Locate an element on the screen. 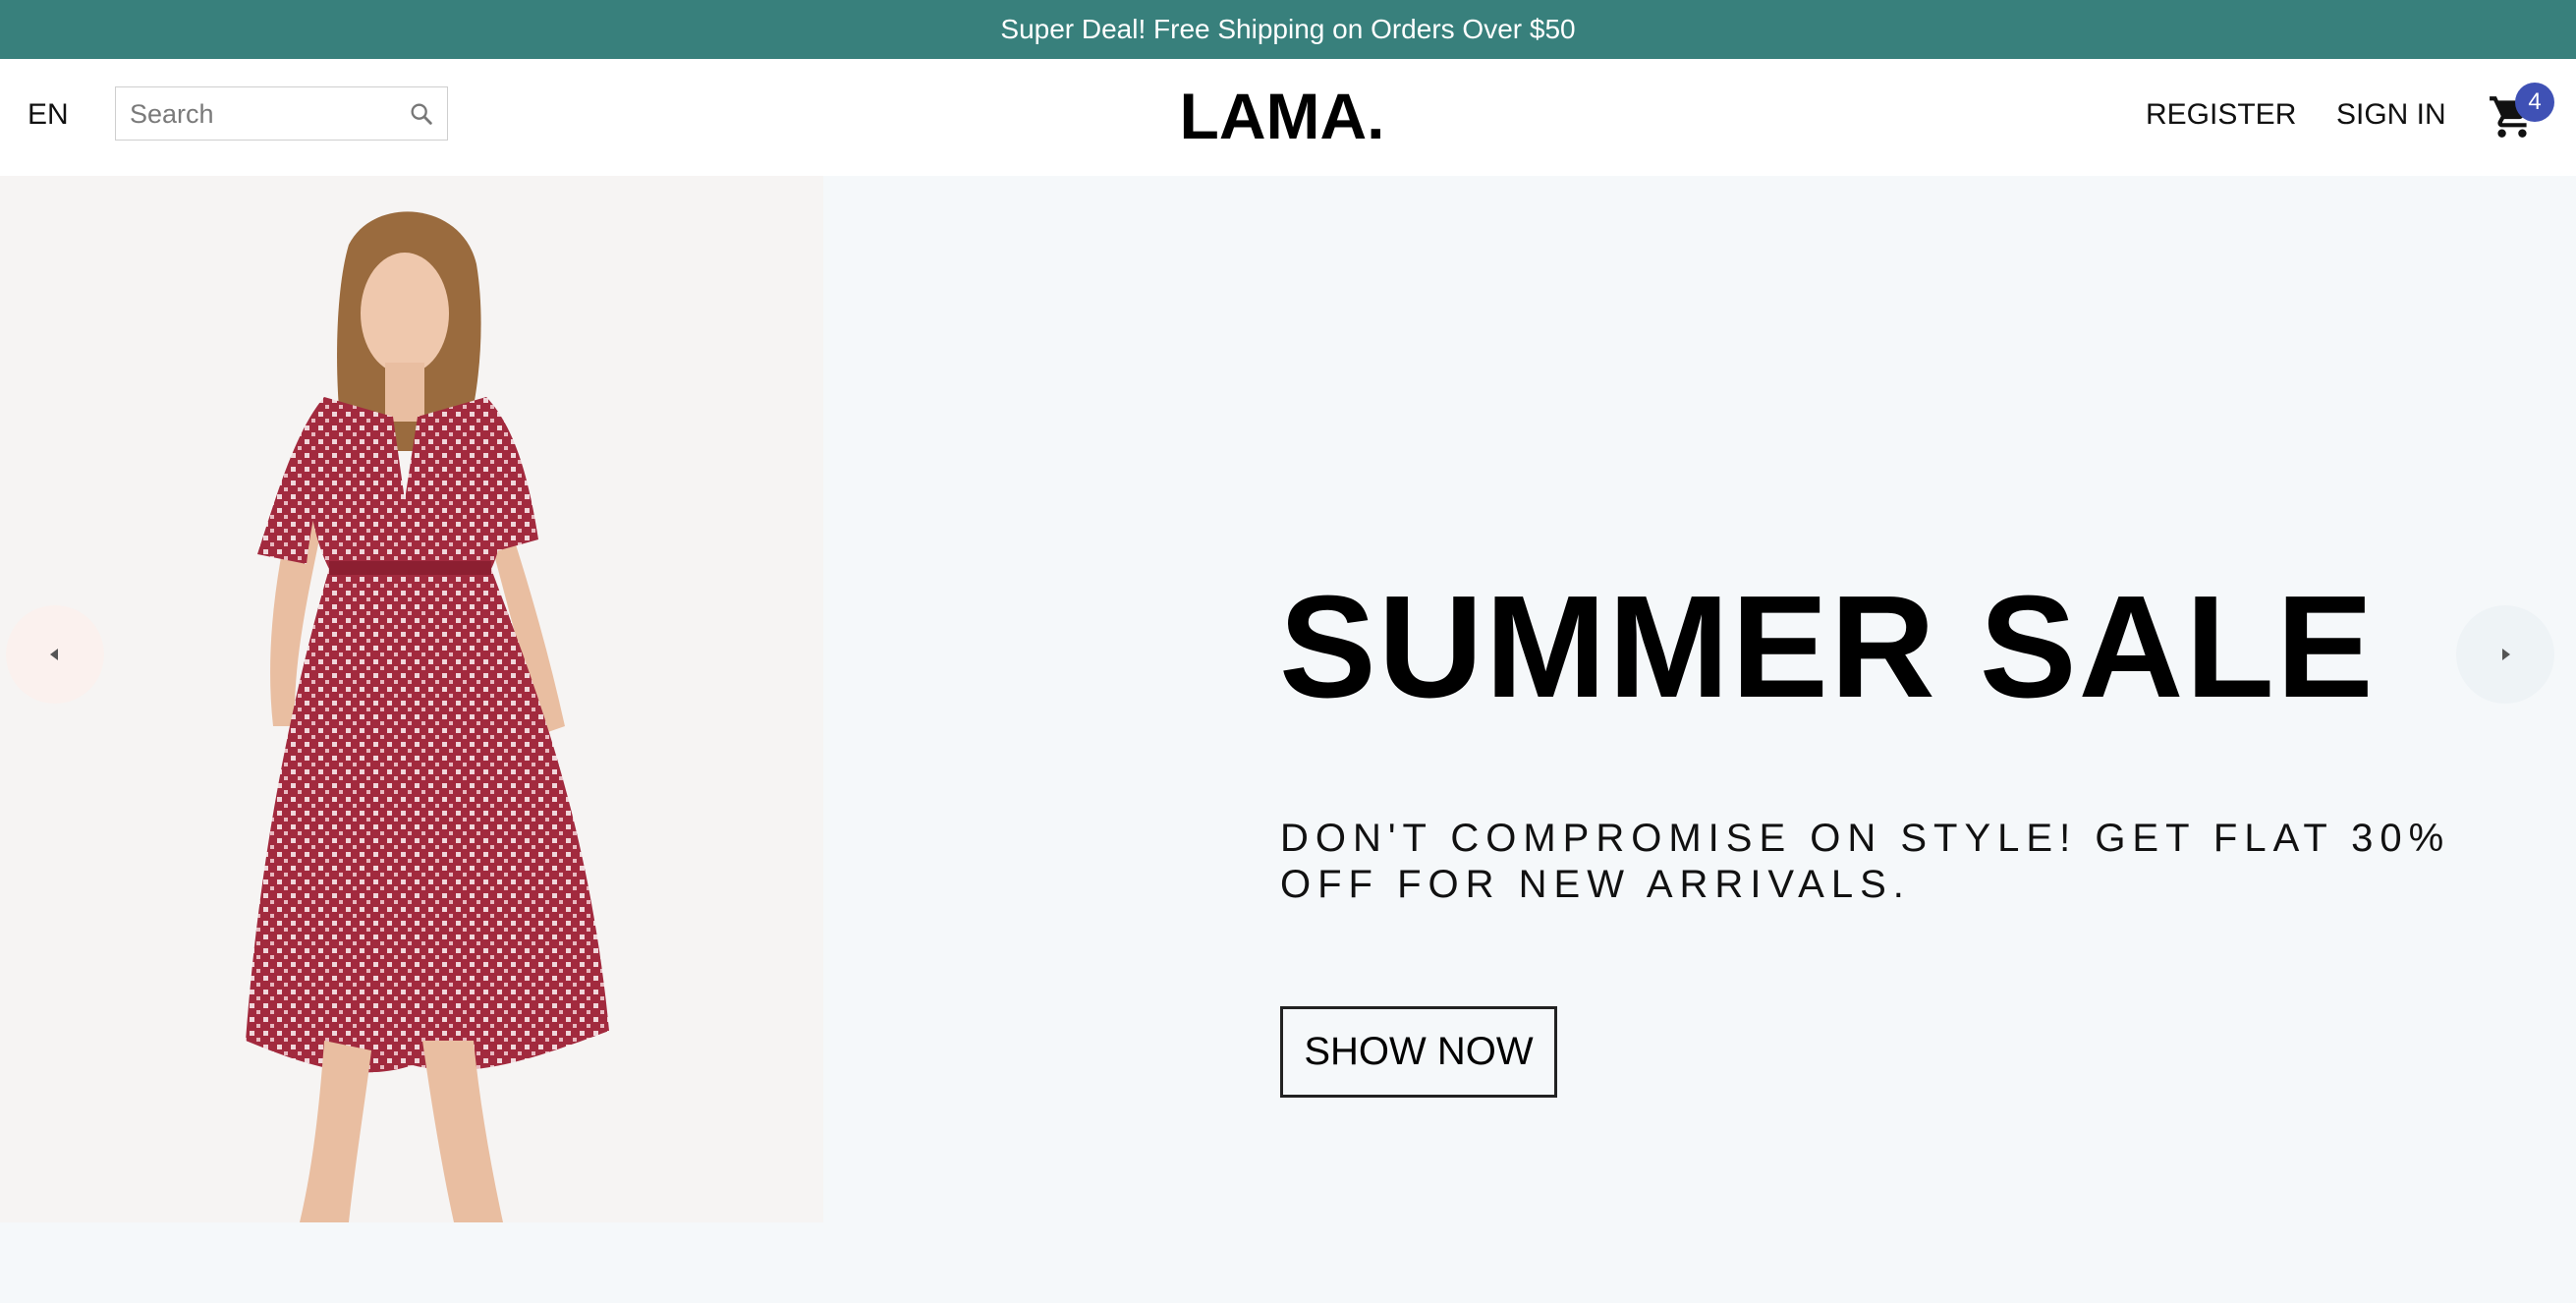 The width and height of the screenshot is (2576, 1303). cart-button: 4 is located at coordinates (2520, 115).